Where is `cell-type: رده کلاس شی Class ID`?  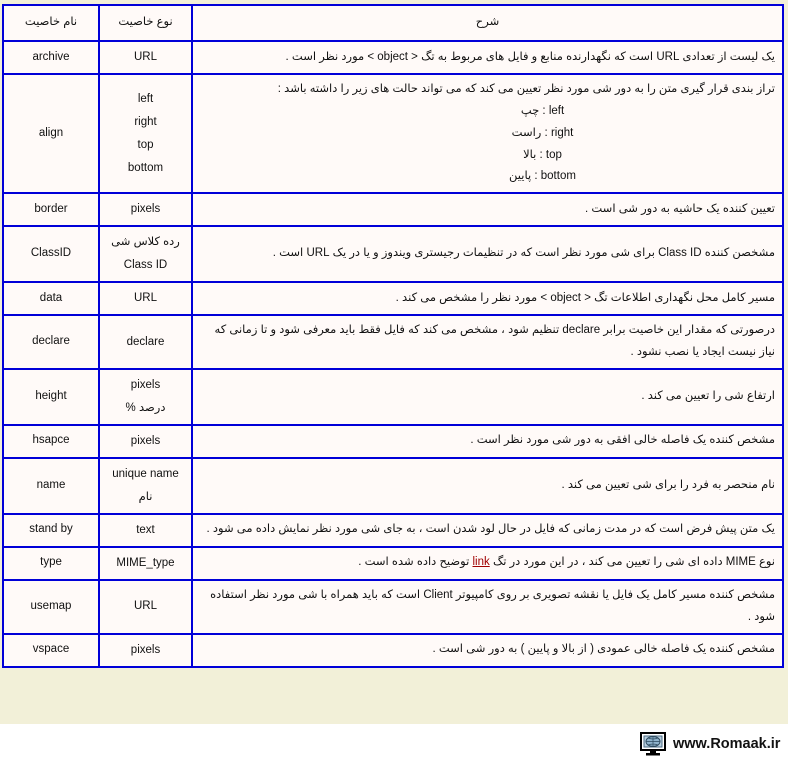
cell-type: رده کلاس شی Class ID is located at coordinates (145, 254).